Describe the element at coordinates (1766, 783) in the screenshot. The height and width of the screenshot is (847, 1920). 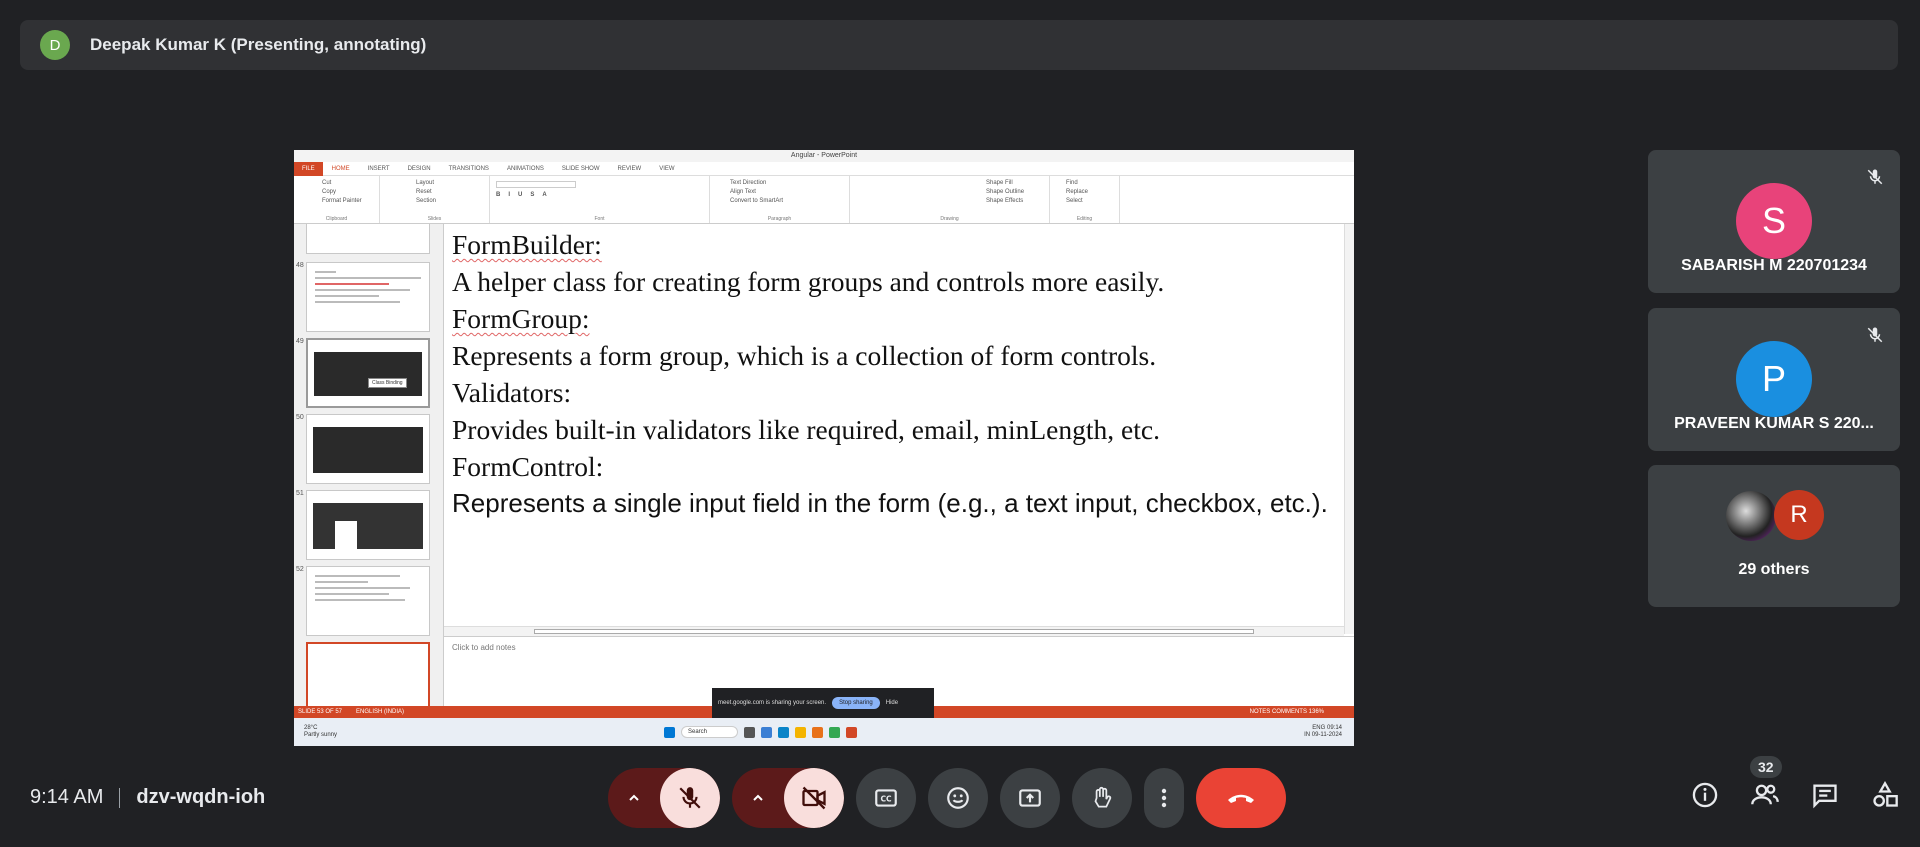
I see `people-button: 32` at that location.